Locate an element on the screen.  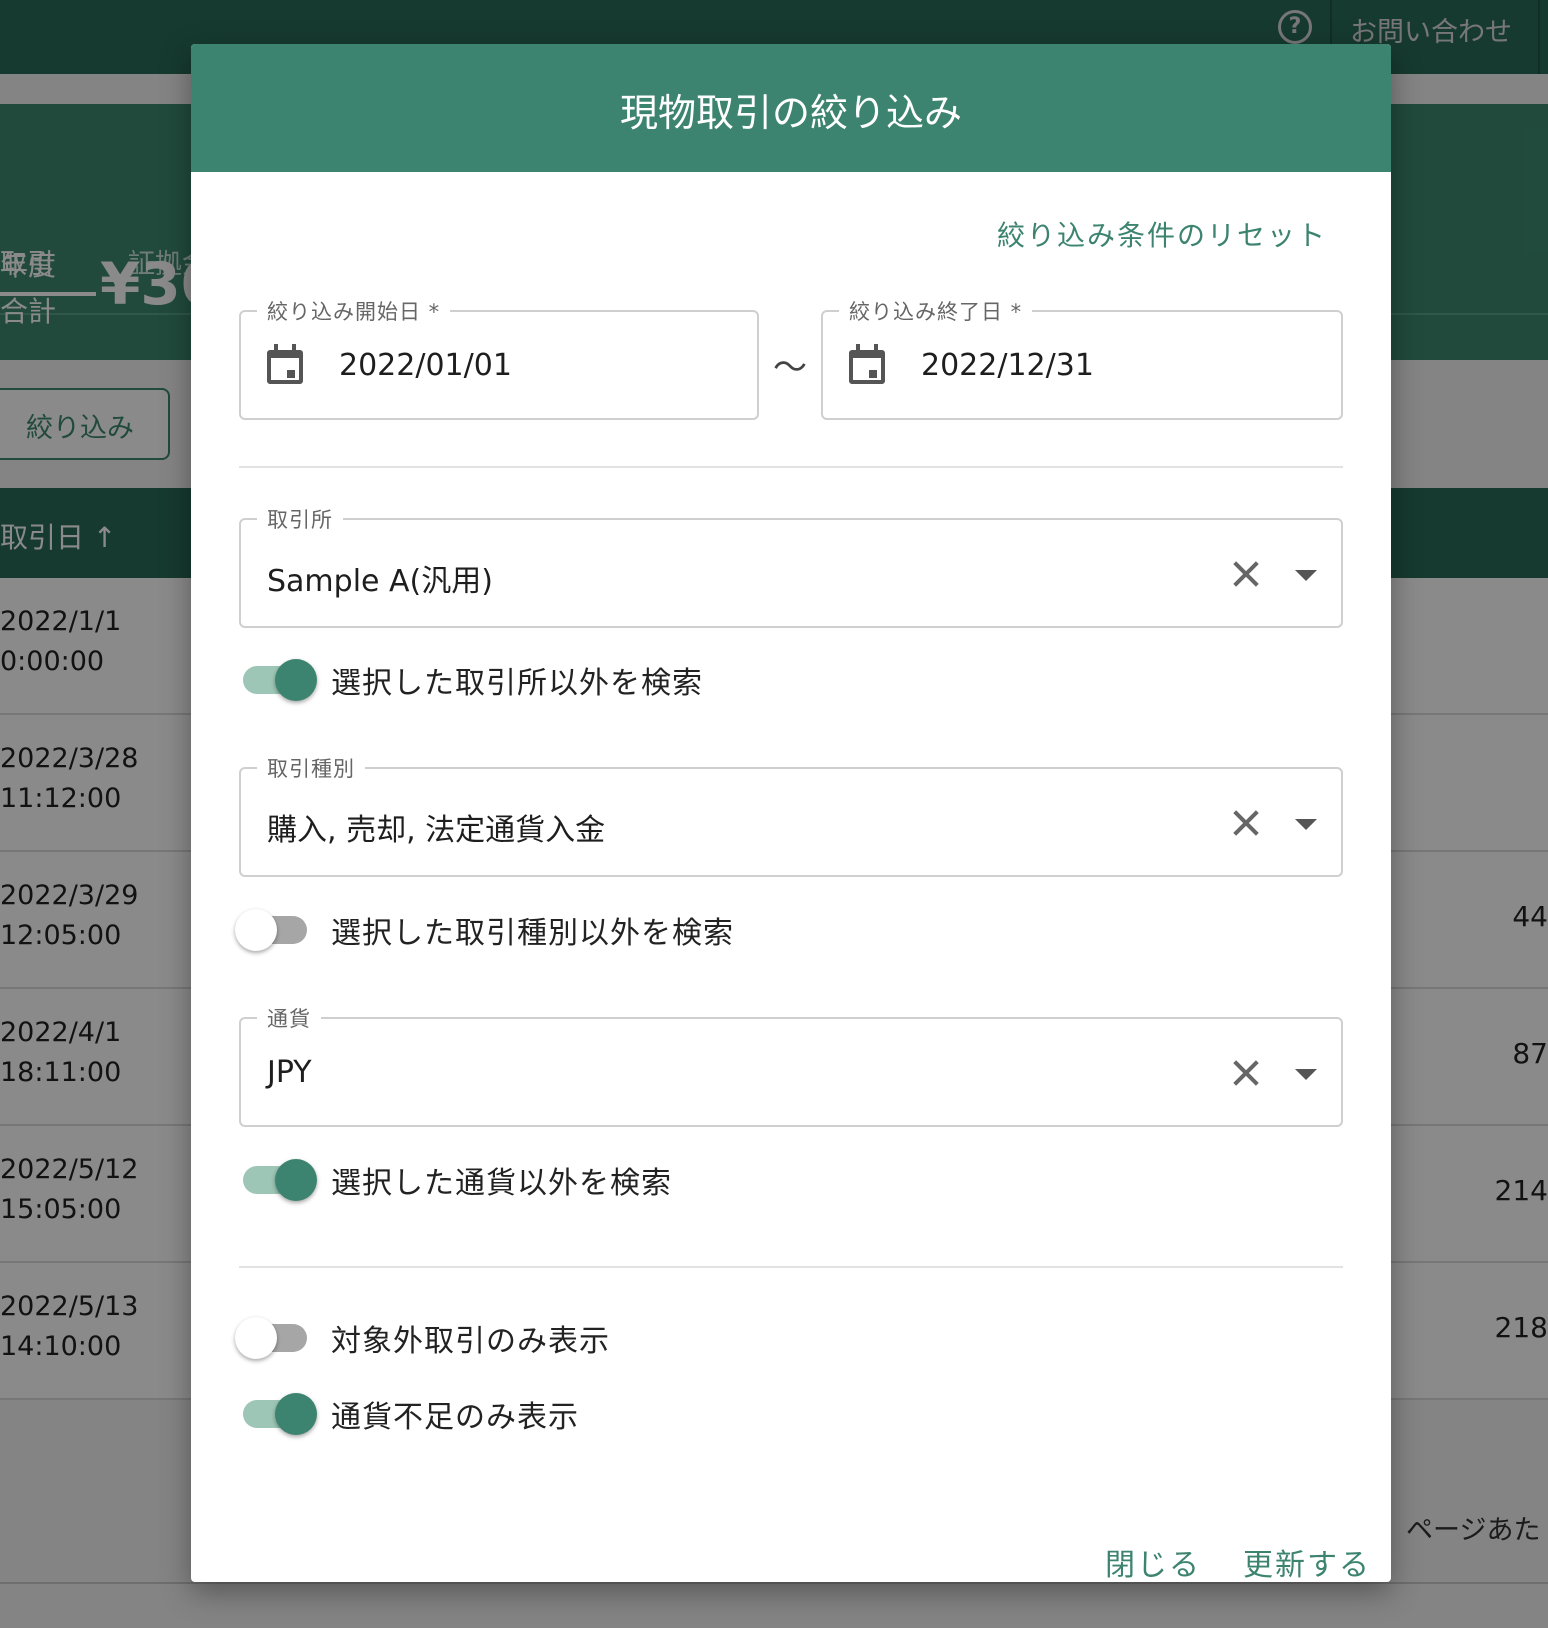
only-excluded-label: 対象外取引のみ表示 is located at coordinates (470, 1341).